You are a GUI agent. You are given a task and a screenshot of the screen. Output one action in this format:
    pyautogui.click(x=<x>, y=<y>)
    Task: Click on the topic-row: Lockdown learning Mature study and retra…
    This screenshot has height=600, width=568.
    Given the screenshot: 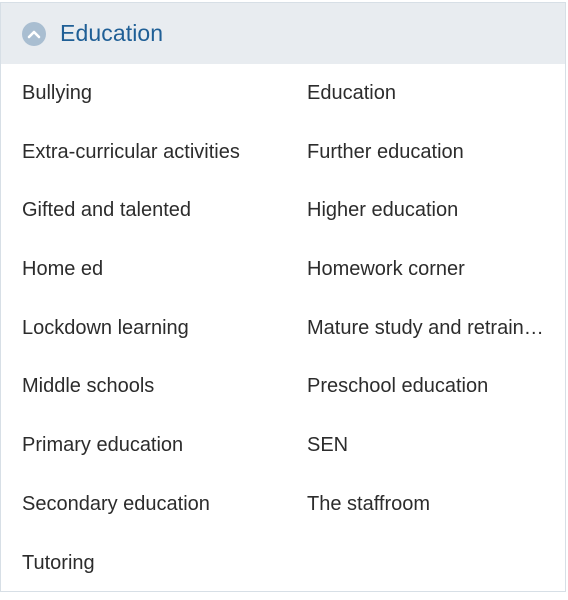 What is the action you would take?
    pyautogui.click(x=283, y=328)
    